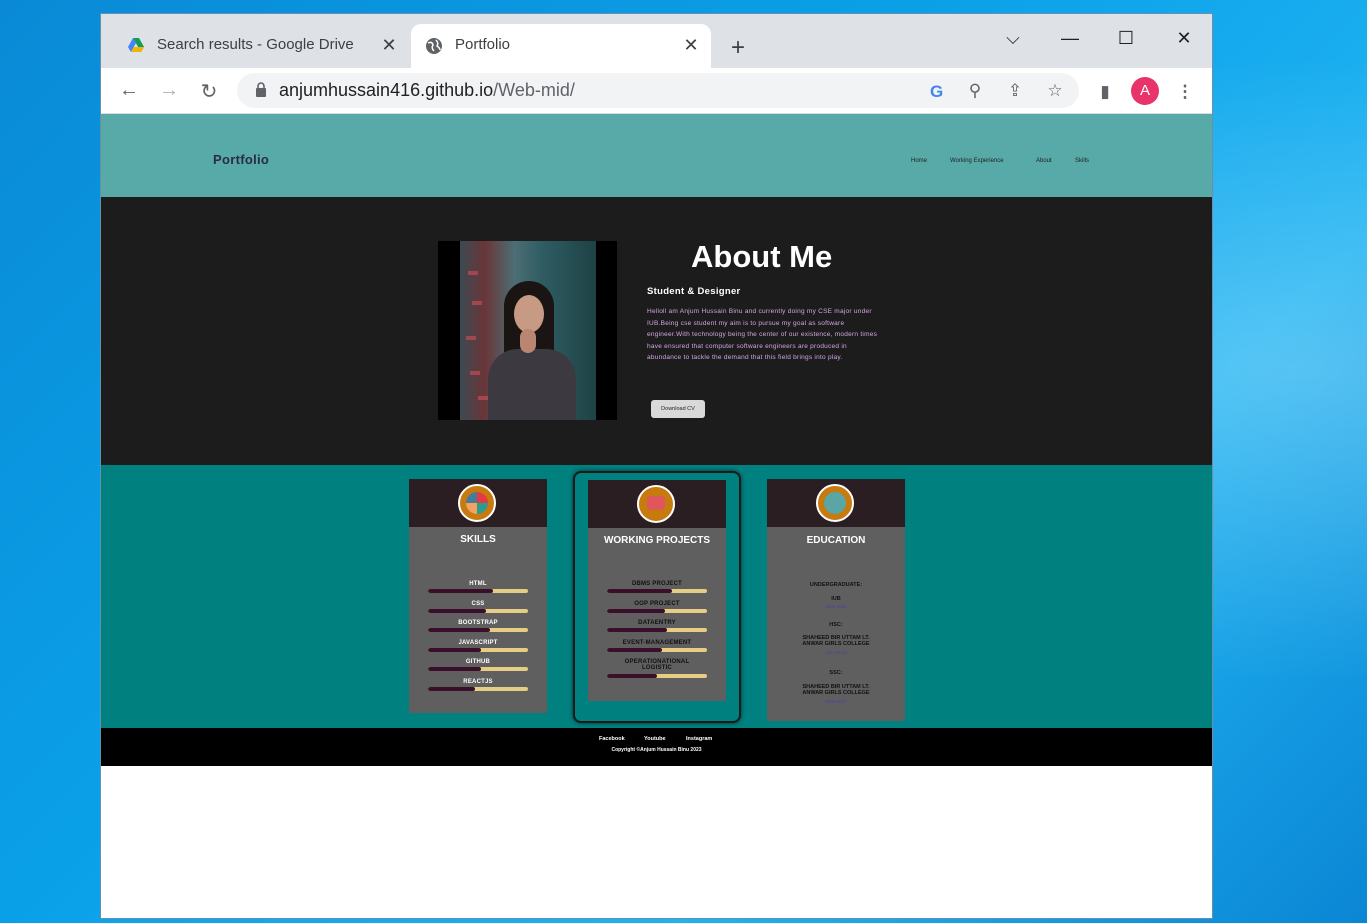 This screenshot has height=923, width=1367. I want to click on nav-skills: Skills, so click(1082, 161).